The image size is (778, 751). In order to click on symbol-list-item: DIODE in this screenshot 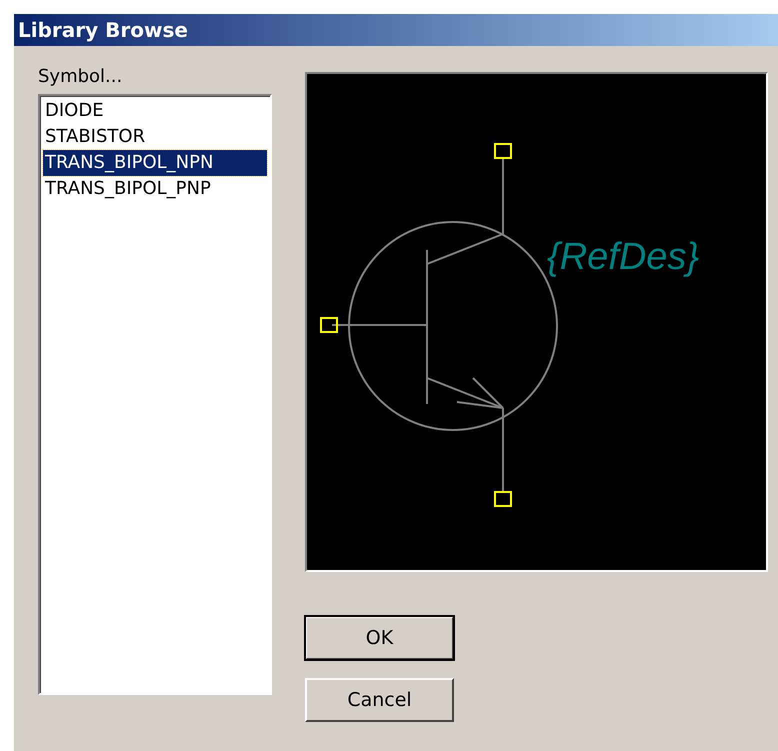, I will do `click(155, 111)`.